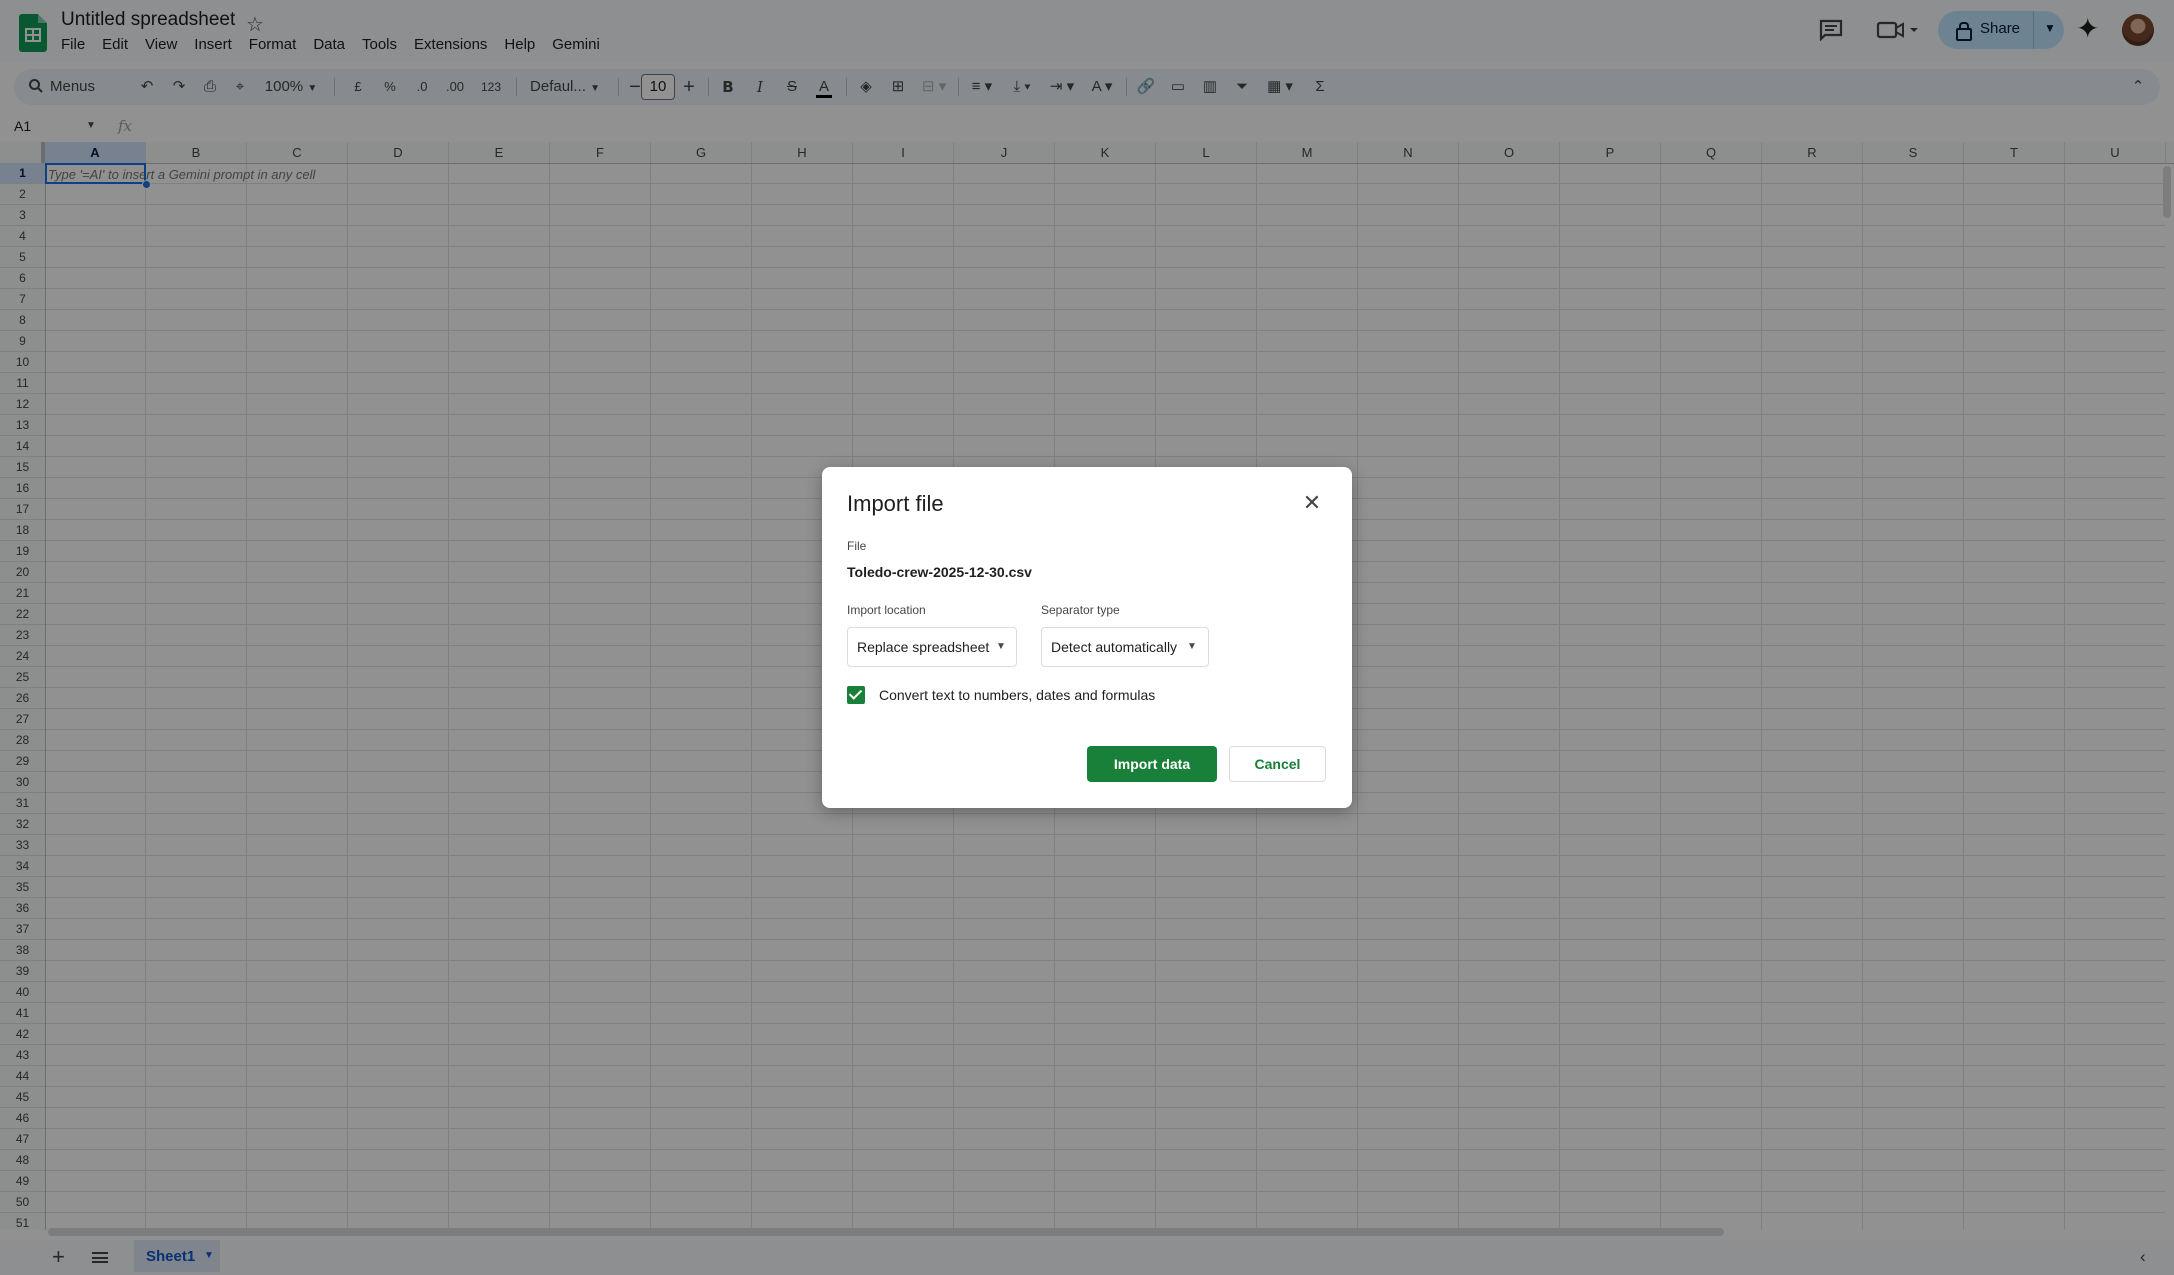 The width and height of the screenshot is (2174, 1275). Describe the element at coordinates (895, 503) in the screenshot. I see `dialog-title: Import file` at that location.